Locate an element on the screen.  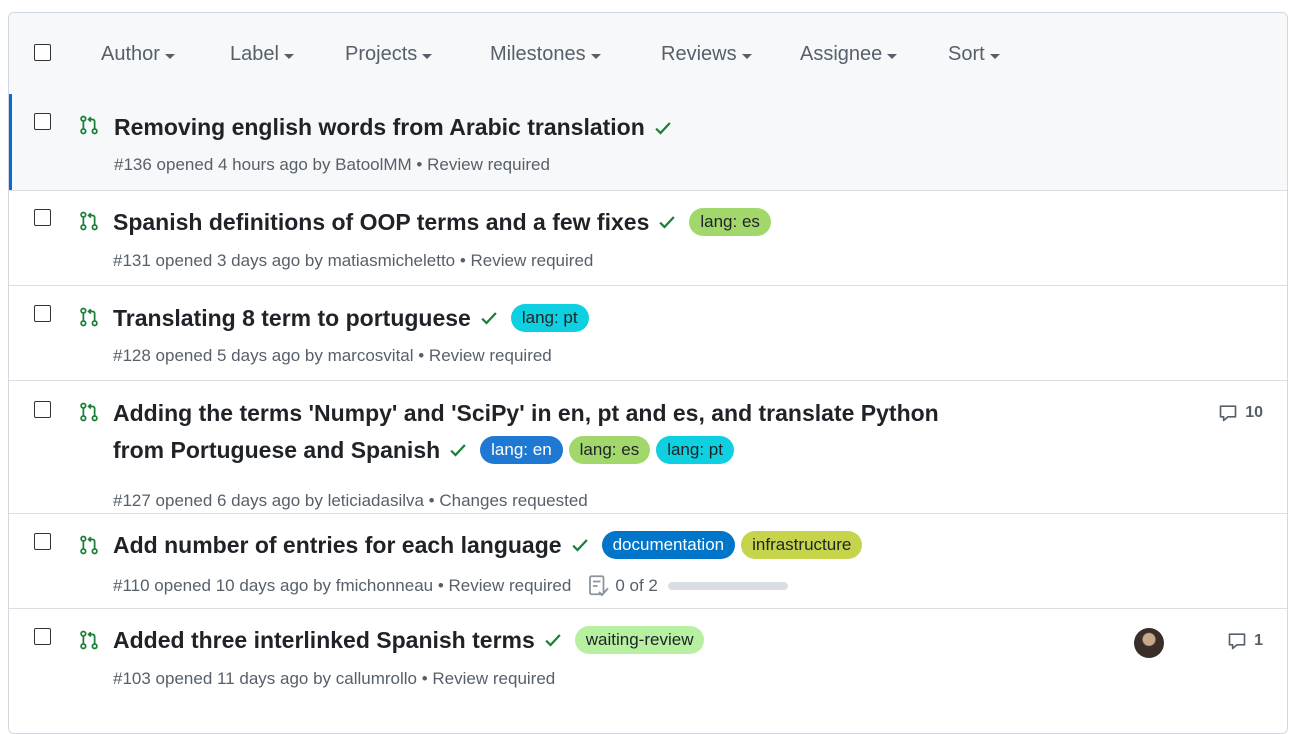
projects-filter: Projects is located at coordinates (389, 54).